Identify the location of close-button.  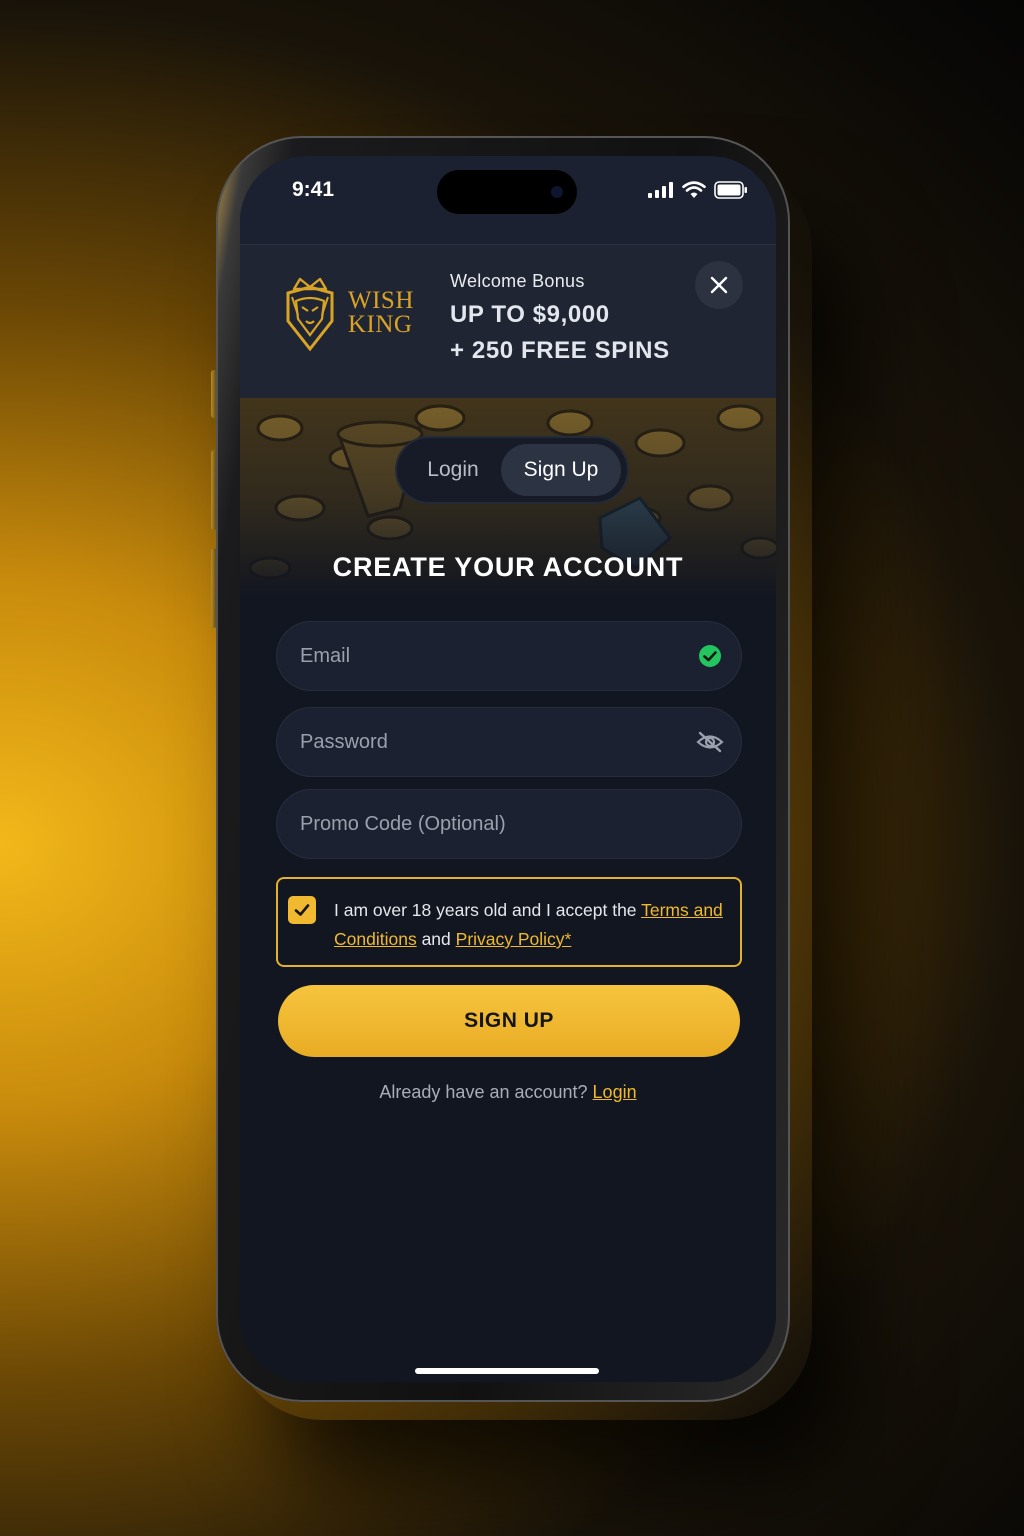
(719, 285).